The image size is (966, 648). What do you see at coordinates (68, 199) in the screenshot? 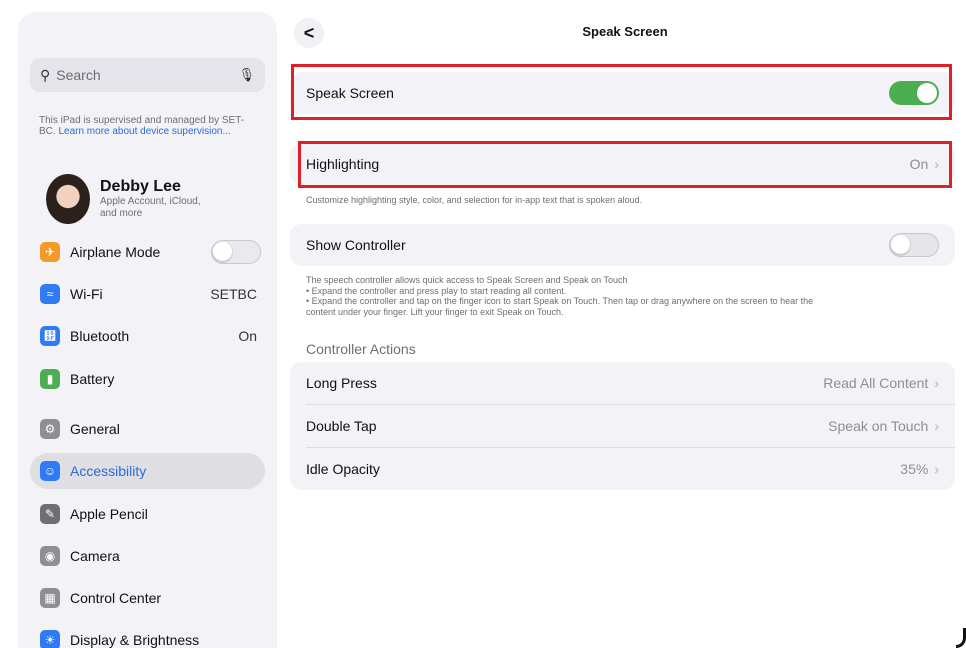
I see `avatar` at bounding box center [68, 199].